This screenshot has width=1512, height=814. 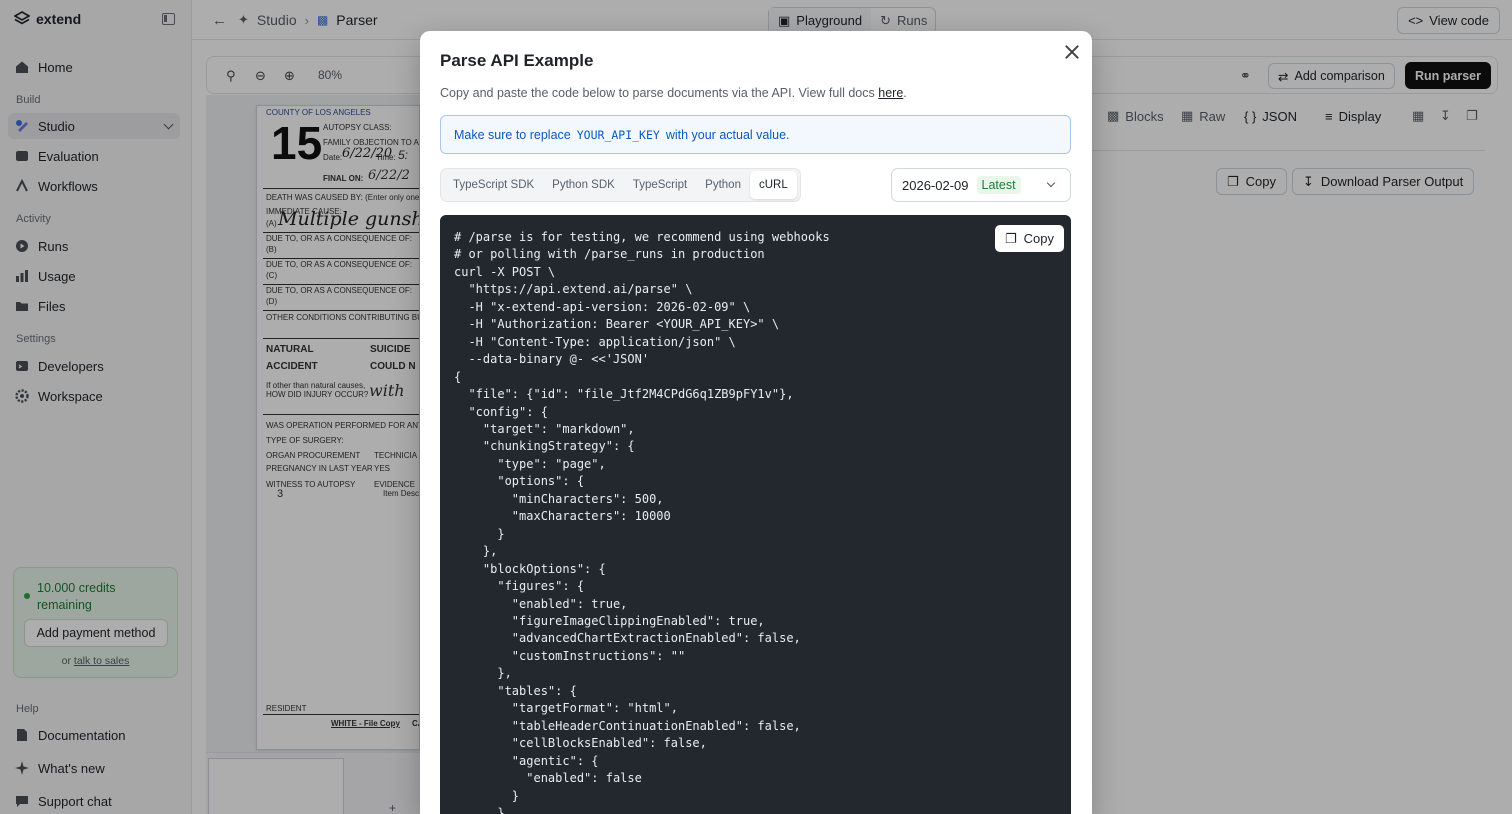 What do you see at coordinates (723, 185) in the screenshot?
I see `tab-python: Python` at bounding box center [723, 185].